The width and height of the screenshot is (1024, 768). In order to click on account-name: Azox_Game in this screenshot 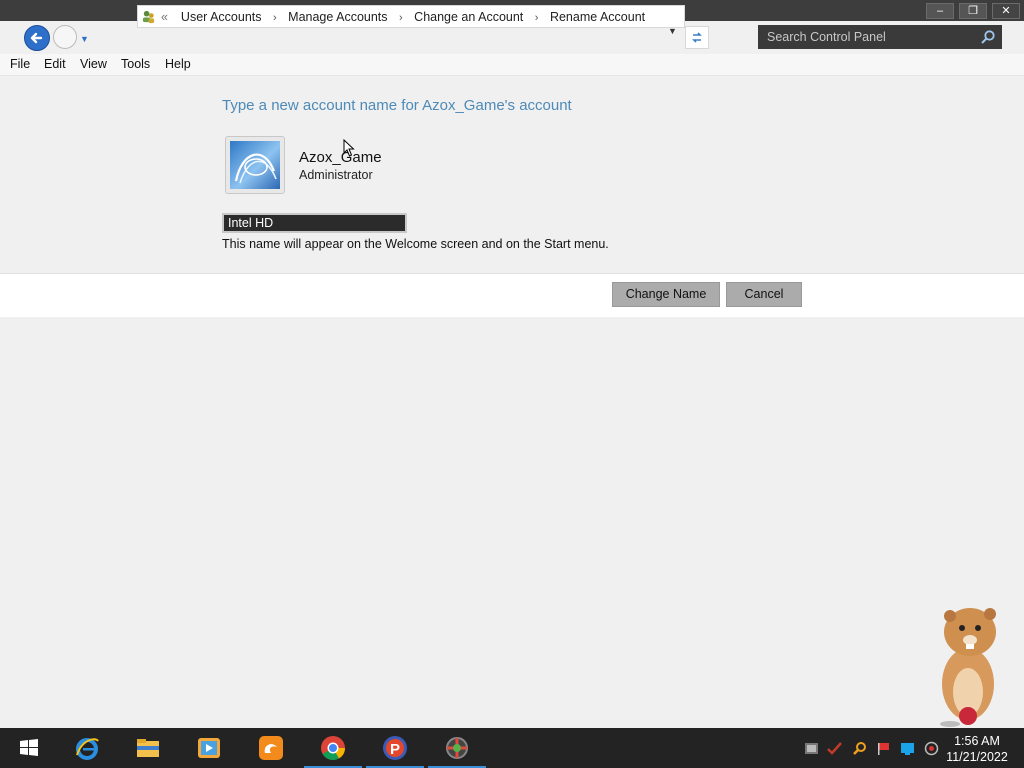, I will do `click(340, 157)`.